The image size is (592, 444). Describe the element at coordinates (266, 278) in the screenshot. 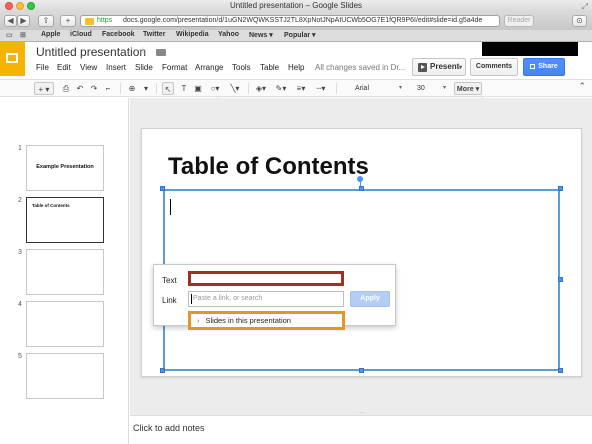

I see `link-text-input` at that location.